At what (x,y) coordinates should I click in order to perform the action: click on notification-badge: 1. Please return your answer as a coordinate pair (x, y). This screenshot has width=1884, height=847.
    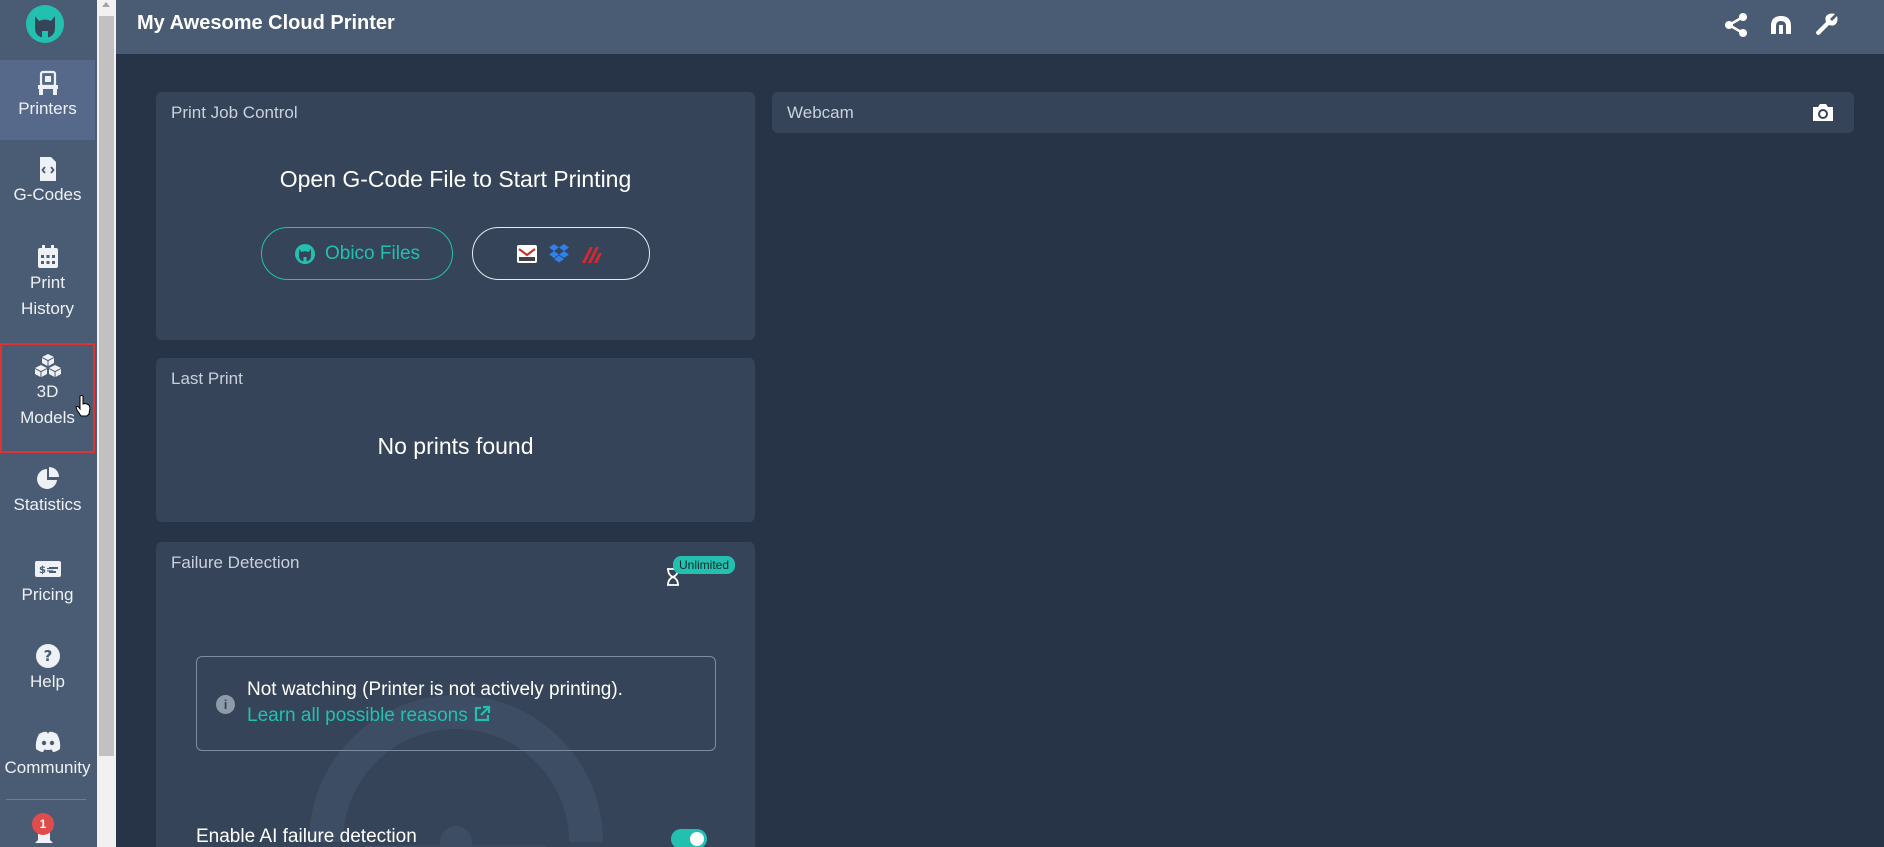
    Looking at the image, I should click on (43, 824).